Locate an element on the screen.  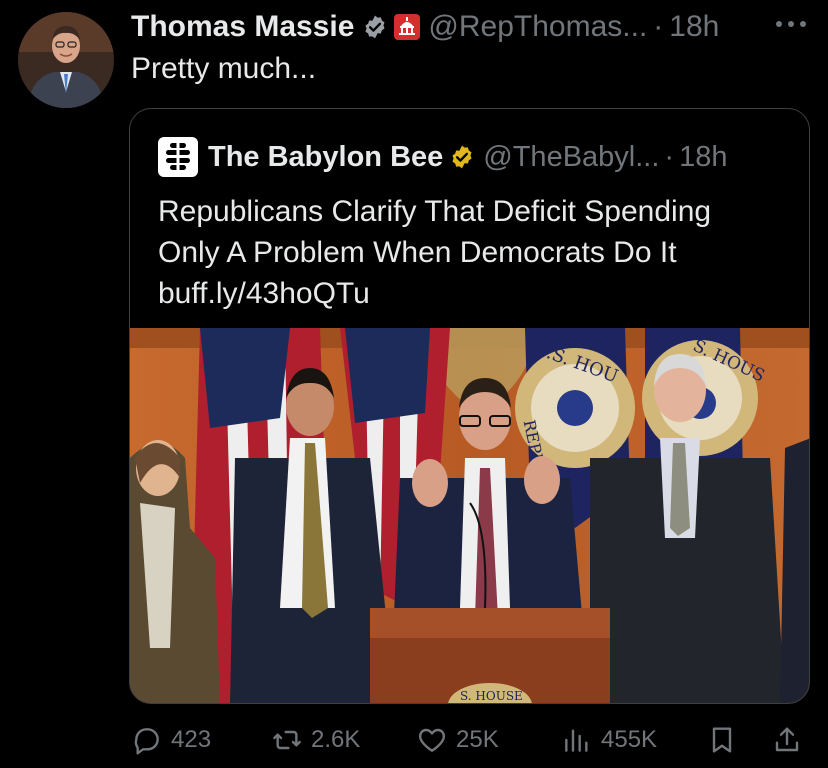
tweet-time: 18h is located at coordinates (694, 27).